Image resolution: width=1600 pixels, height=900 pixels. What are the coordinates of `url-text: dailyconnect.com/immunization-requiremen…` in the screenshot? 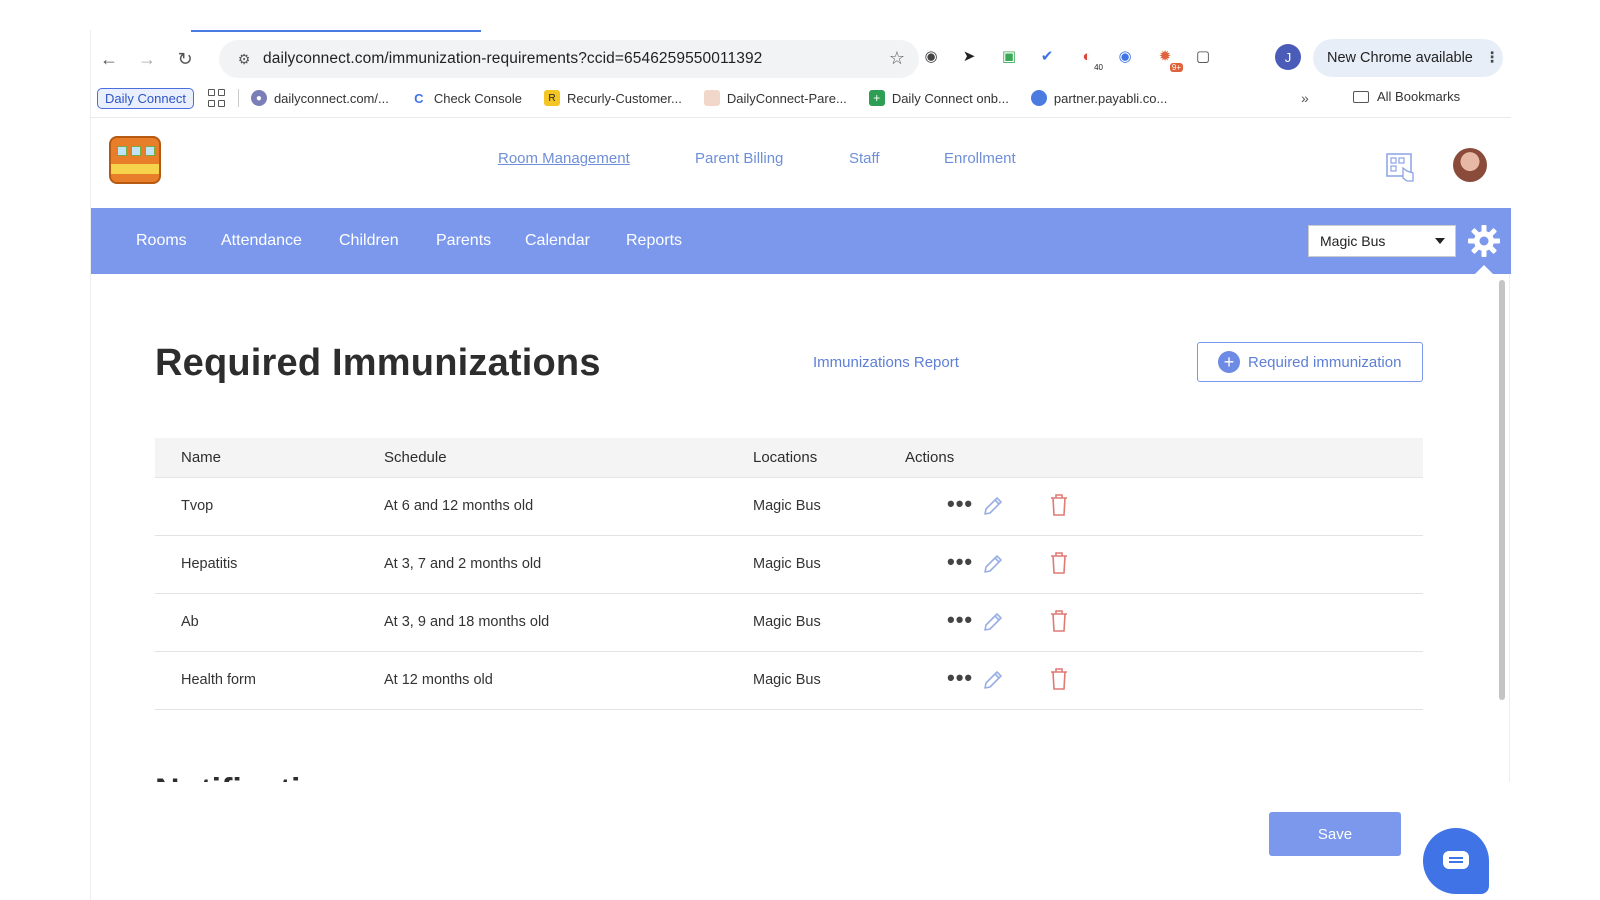 It's located at (512, 59).